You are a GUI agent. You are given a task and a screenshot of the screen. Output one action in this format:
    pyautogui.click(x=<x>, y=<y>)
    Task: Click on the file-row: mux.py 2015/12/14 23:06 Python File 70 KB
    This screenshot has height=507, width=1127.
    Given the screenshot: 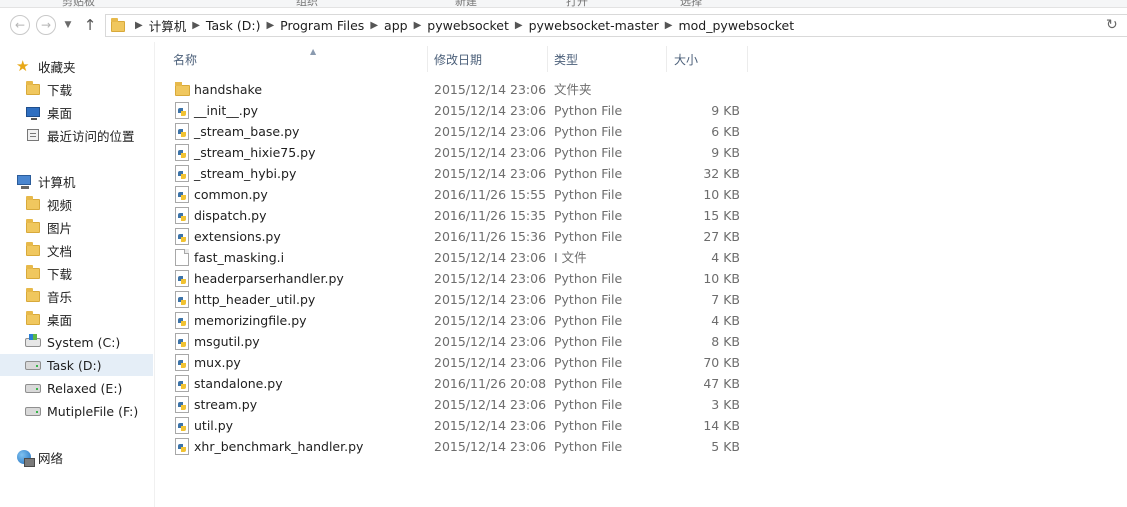 What is the action you would take?
    pyautogui.click(x=456, y=362)
    